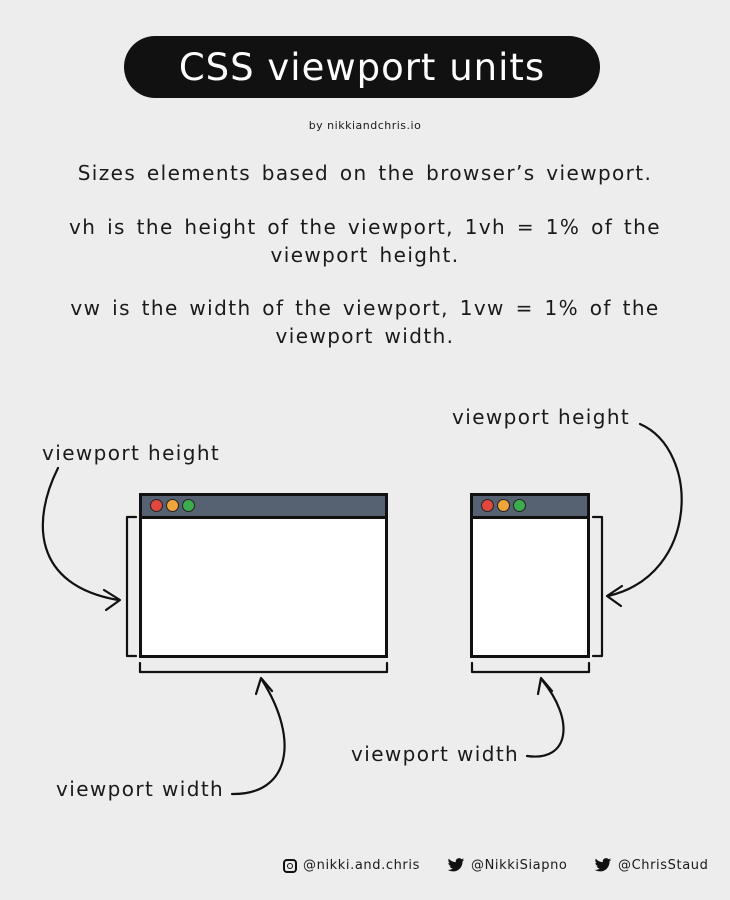 This screenshot has height=900, width=730. I want to click on twitter-handle-chris: @ChrisStaud, so click(651, 865).